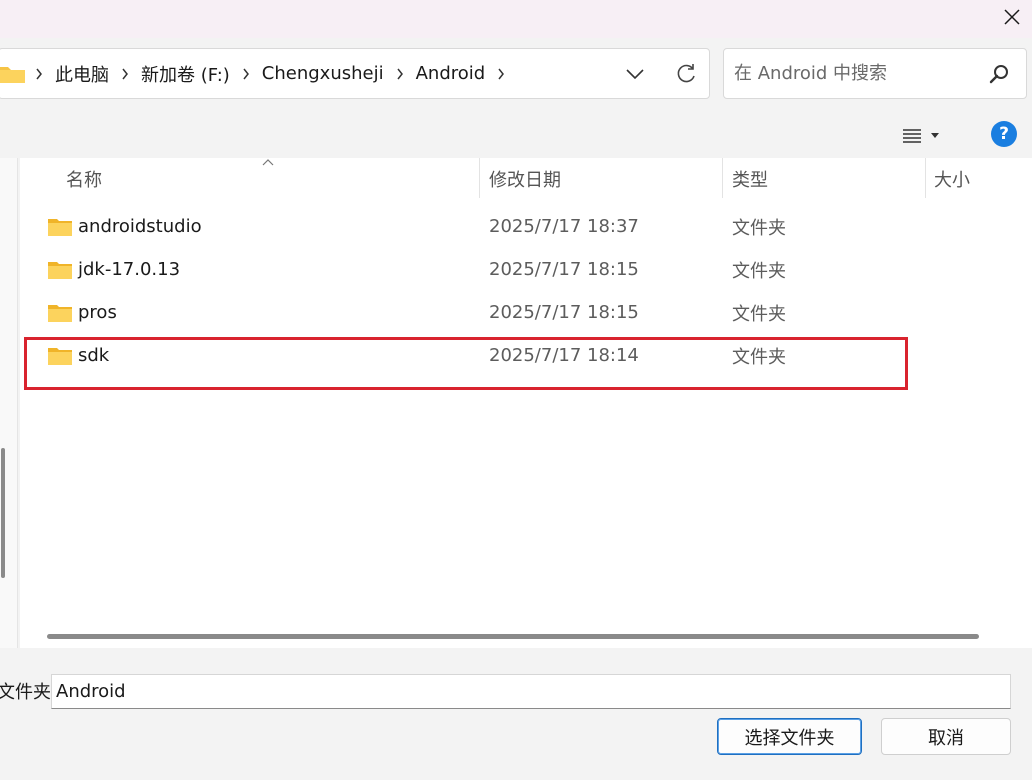 The image size is (1032, 780). What do you see at coordinates (140, 226) in the screenshot?
I see `file-name: androidstudio` at bounding box center [140, 226].